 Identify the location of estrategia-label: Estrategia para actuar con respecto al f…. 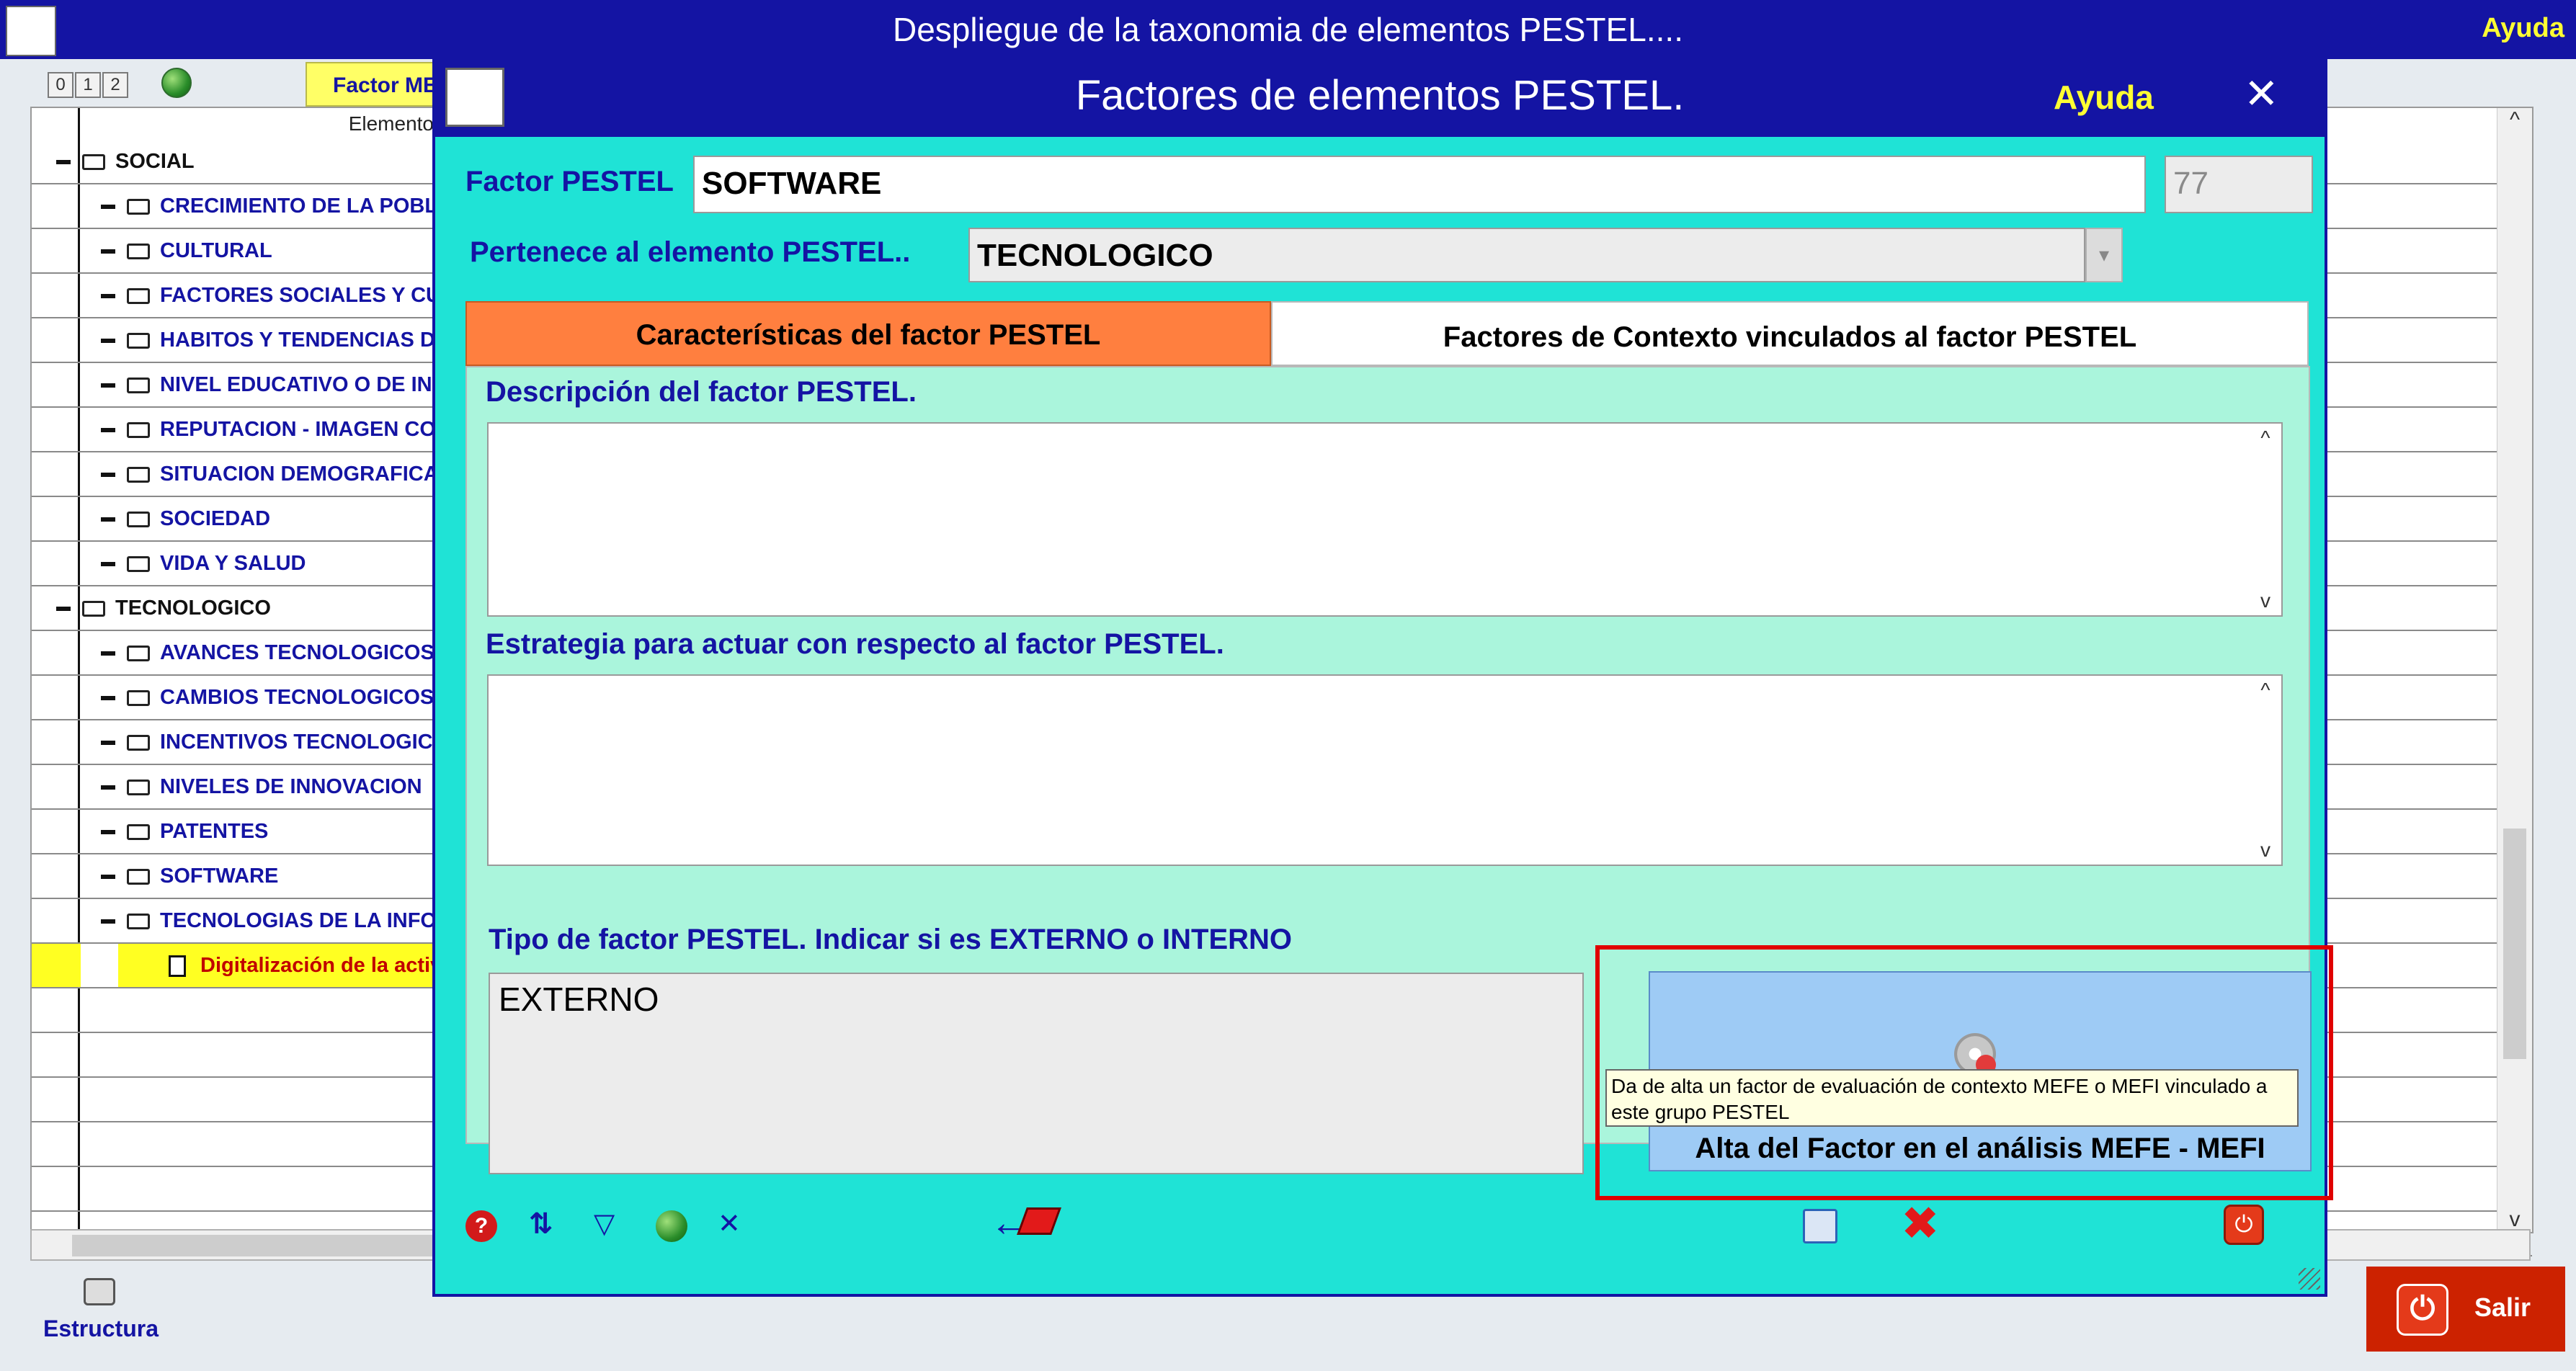
(855, 644).